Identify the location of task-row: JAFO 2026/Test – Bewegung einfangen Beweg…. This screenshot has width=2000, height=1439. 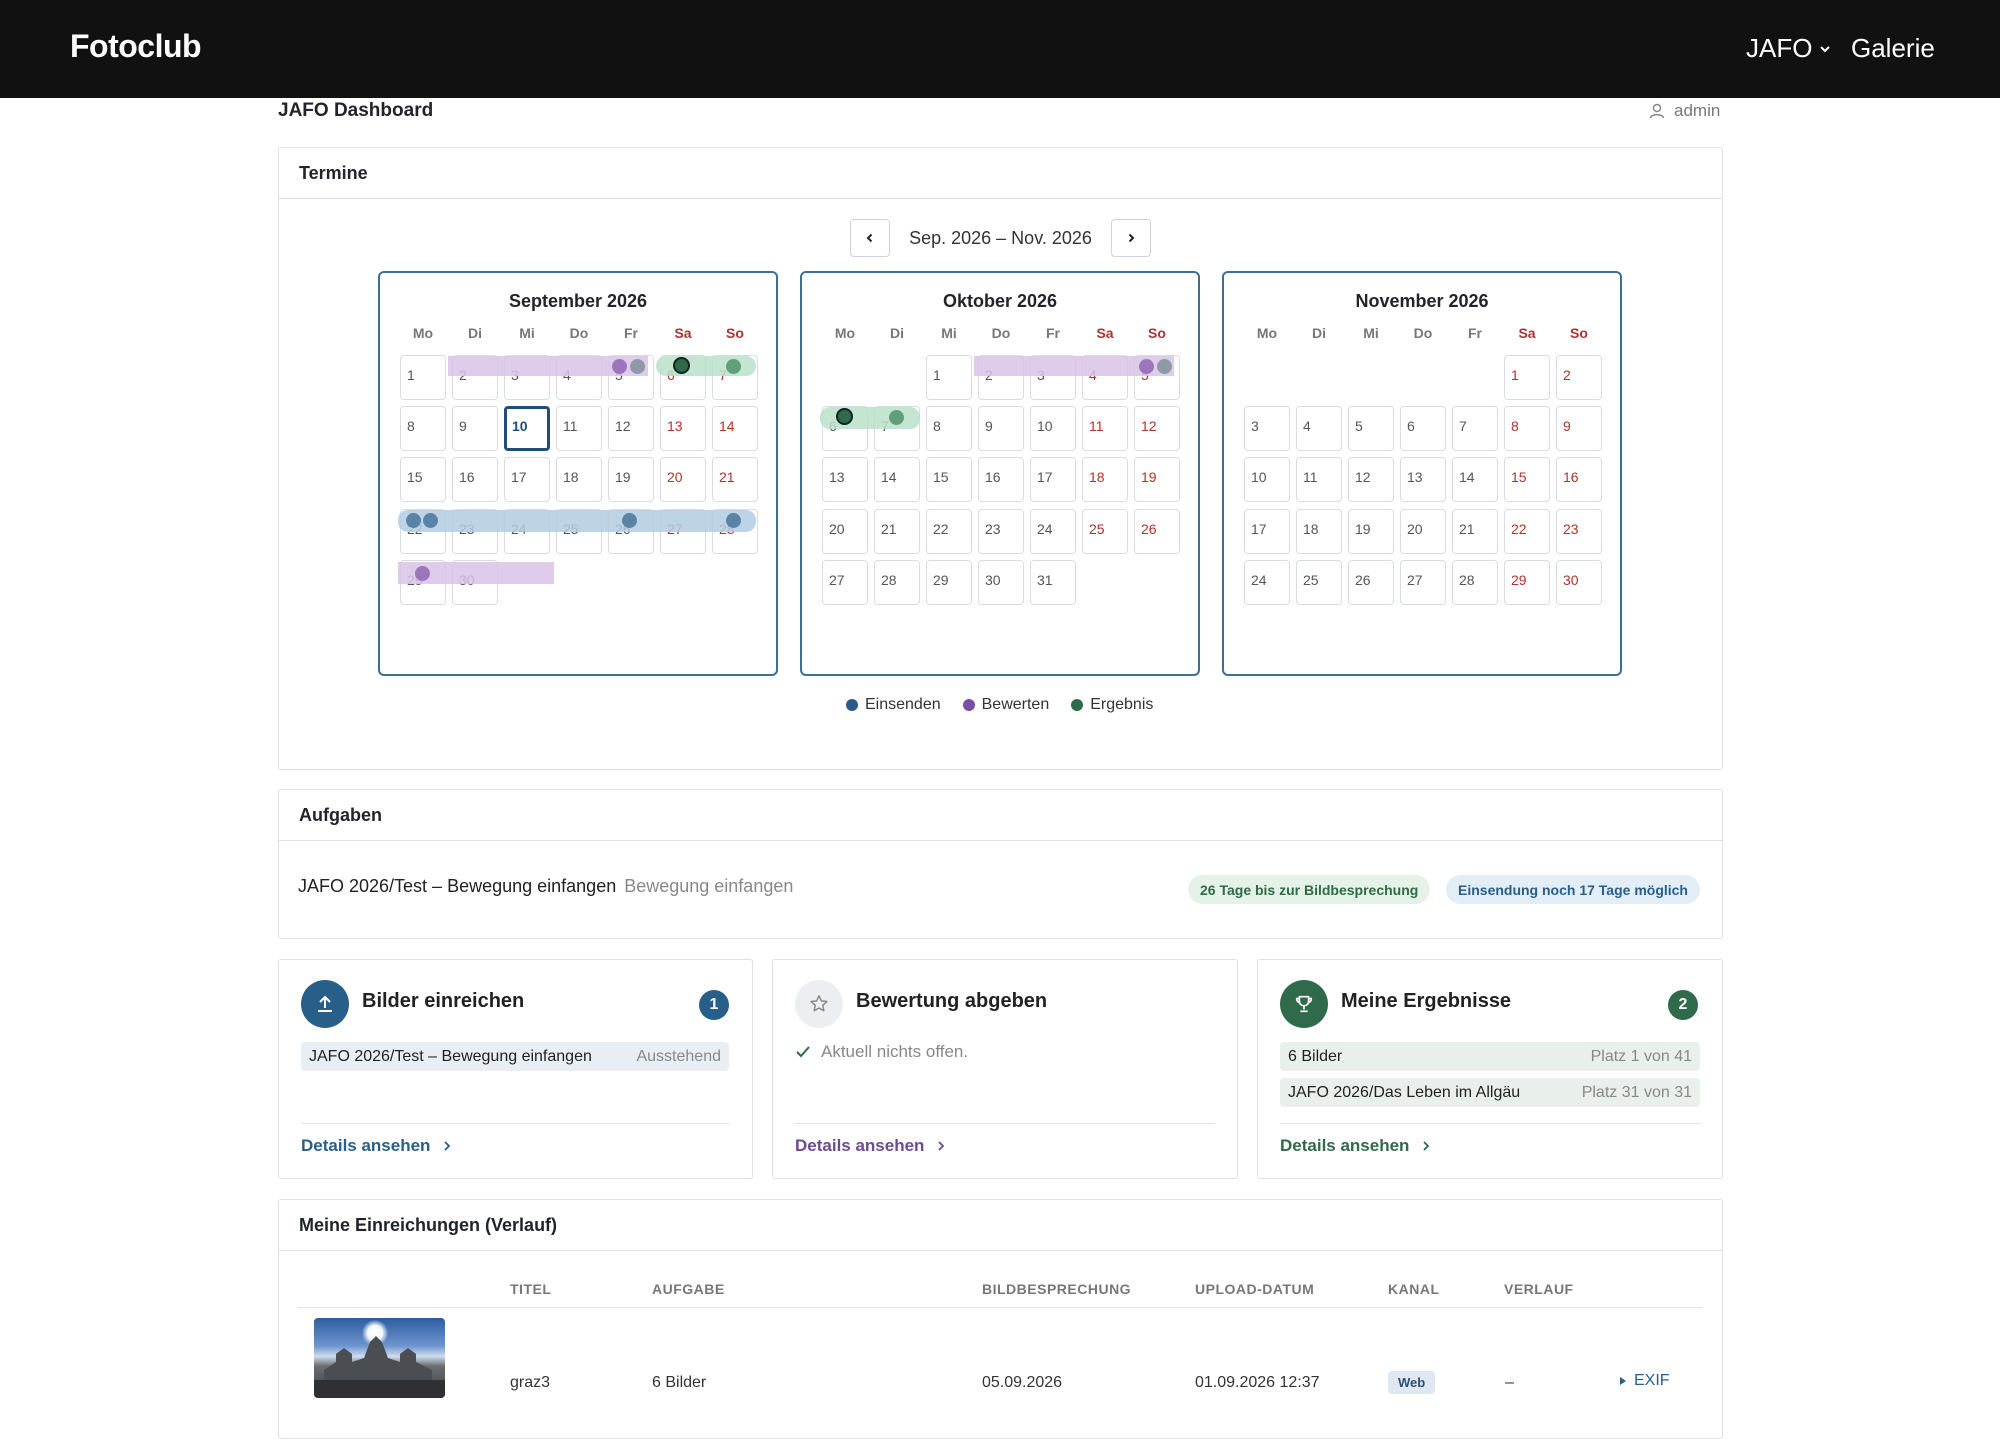
(545, 886).